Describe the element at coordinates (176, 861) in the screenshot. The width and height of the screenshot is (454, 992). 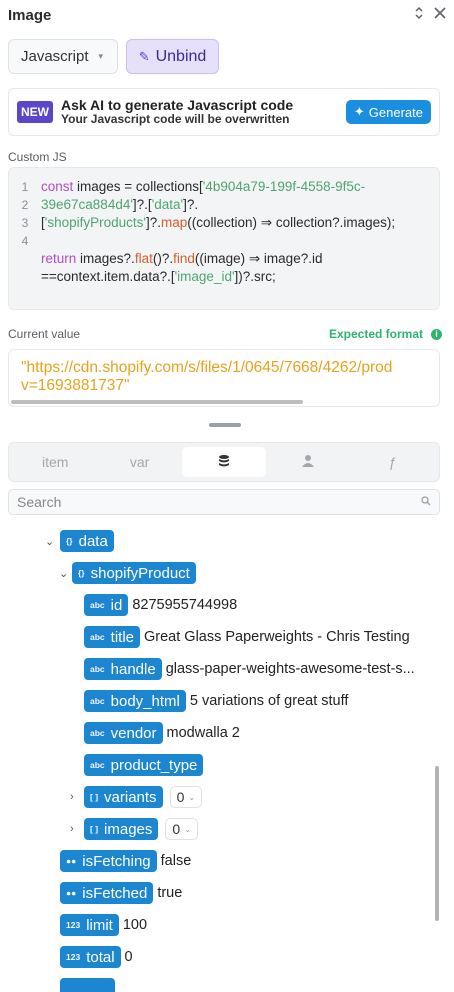
I see `value-isFetching: false` at that location.